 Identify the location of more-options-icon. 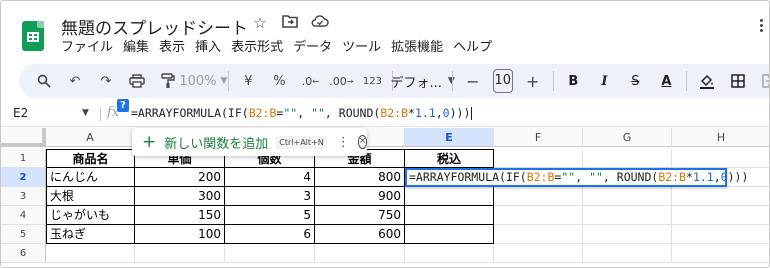
(761, 26).